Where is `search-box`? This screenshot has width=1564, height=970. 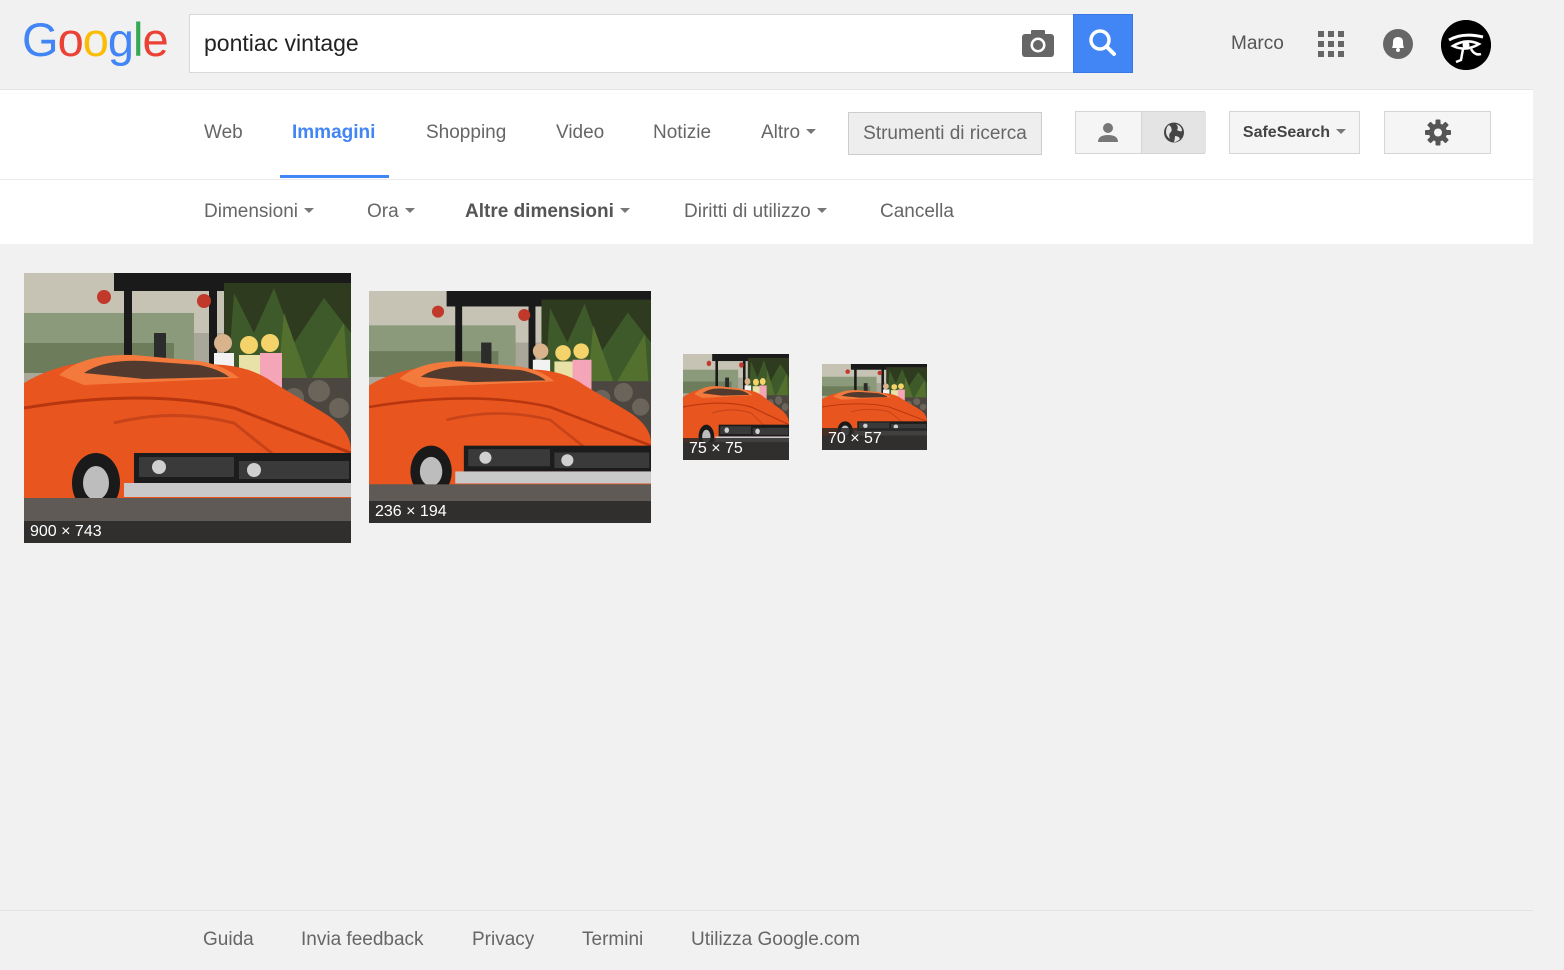 search-box is located at coordinates (631, 43).